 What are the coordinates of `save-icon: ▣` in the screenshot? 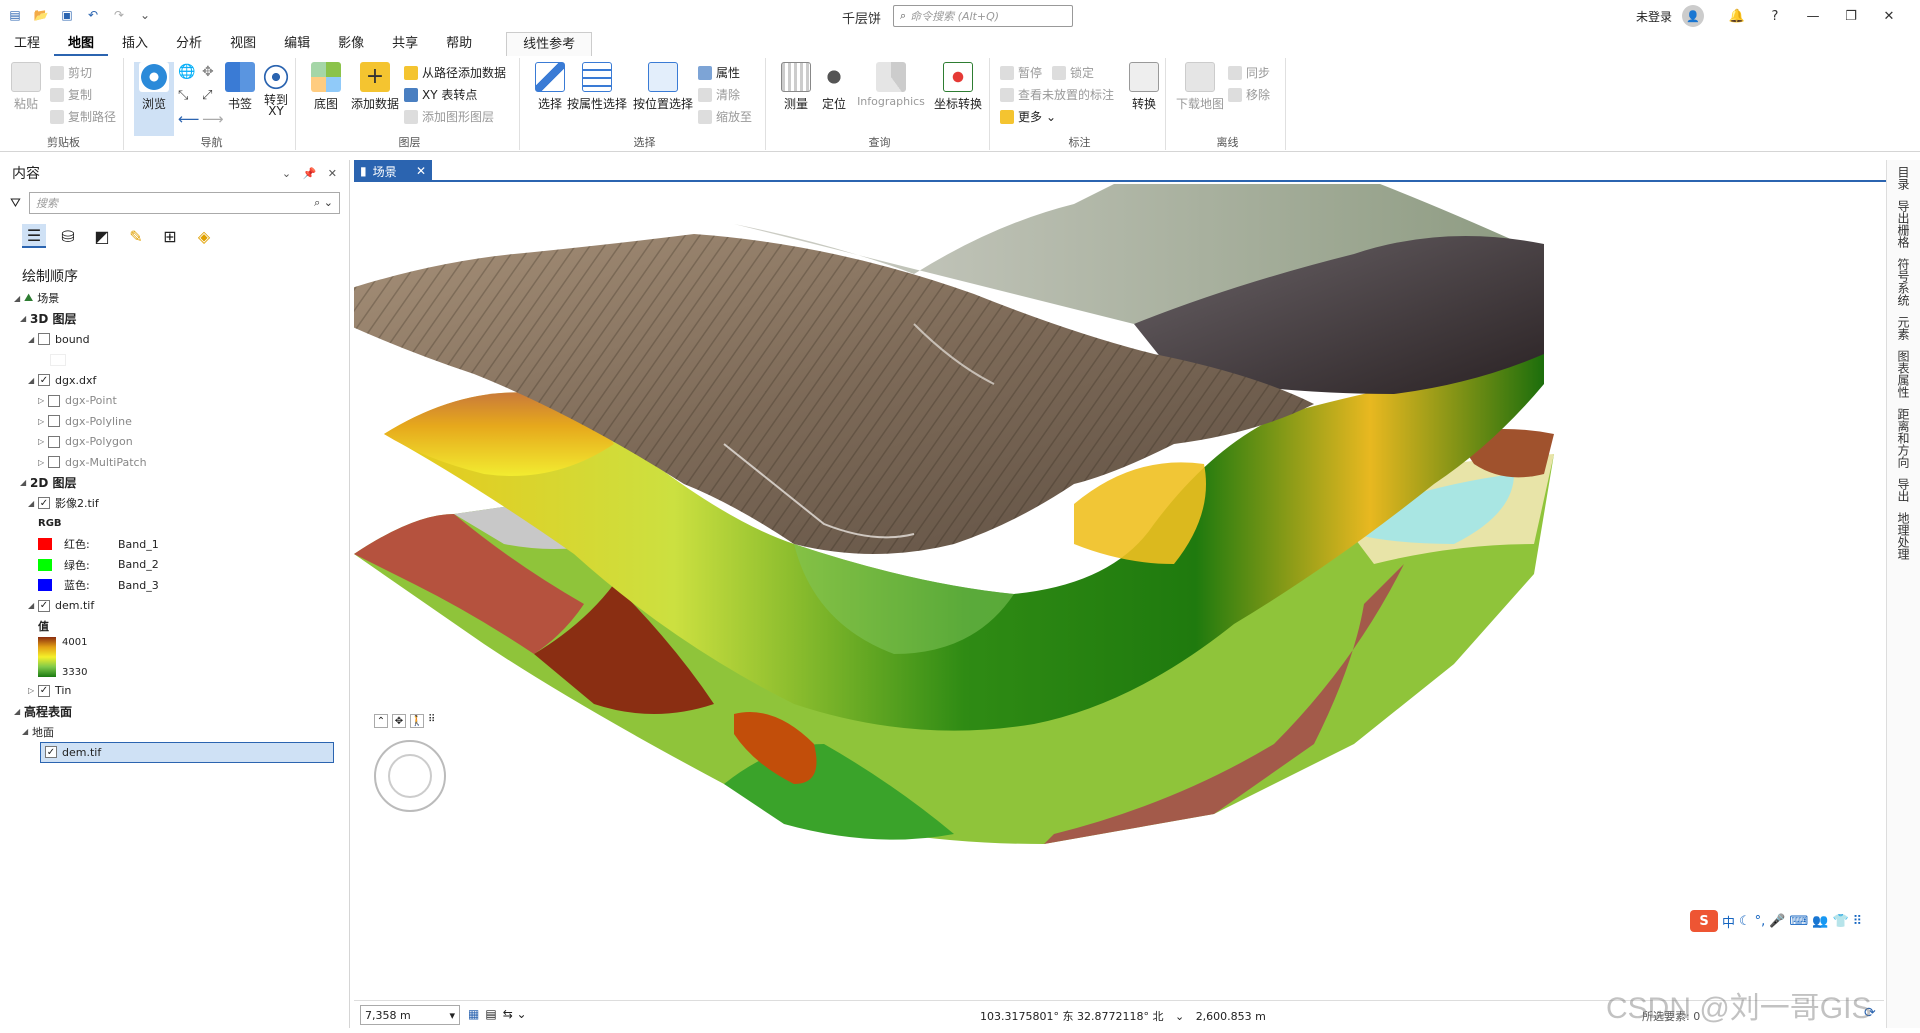 It's located at (67, 15).